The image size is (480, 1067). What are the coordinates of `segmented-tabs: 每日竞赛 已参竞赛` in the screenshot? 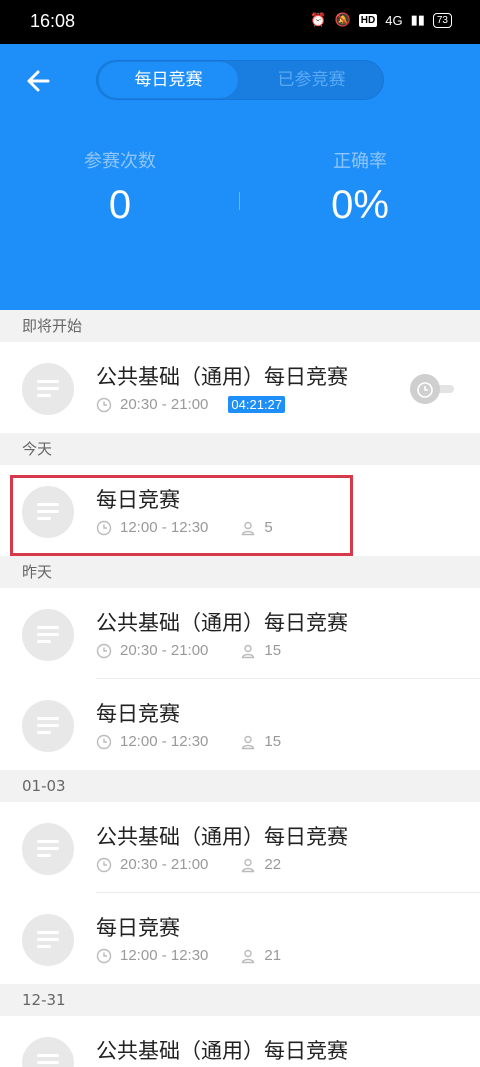 It's located at (240, 80).